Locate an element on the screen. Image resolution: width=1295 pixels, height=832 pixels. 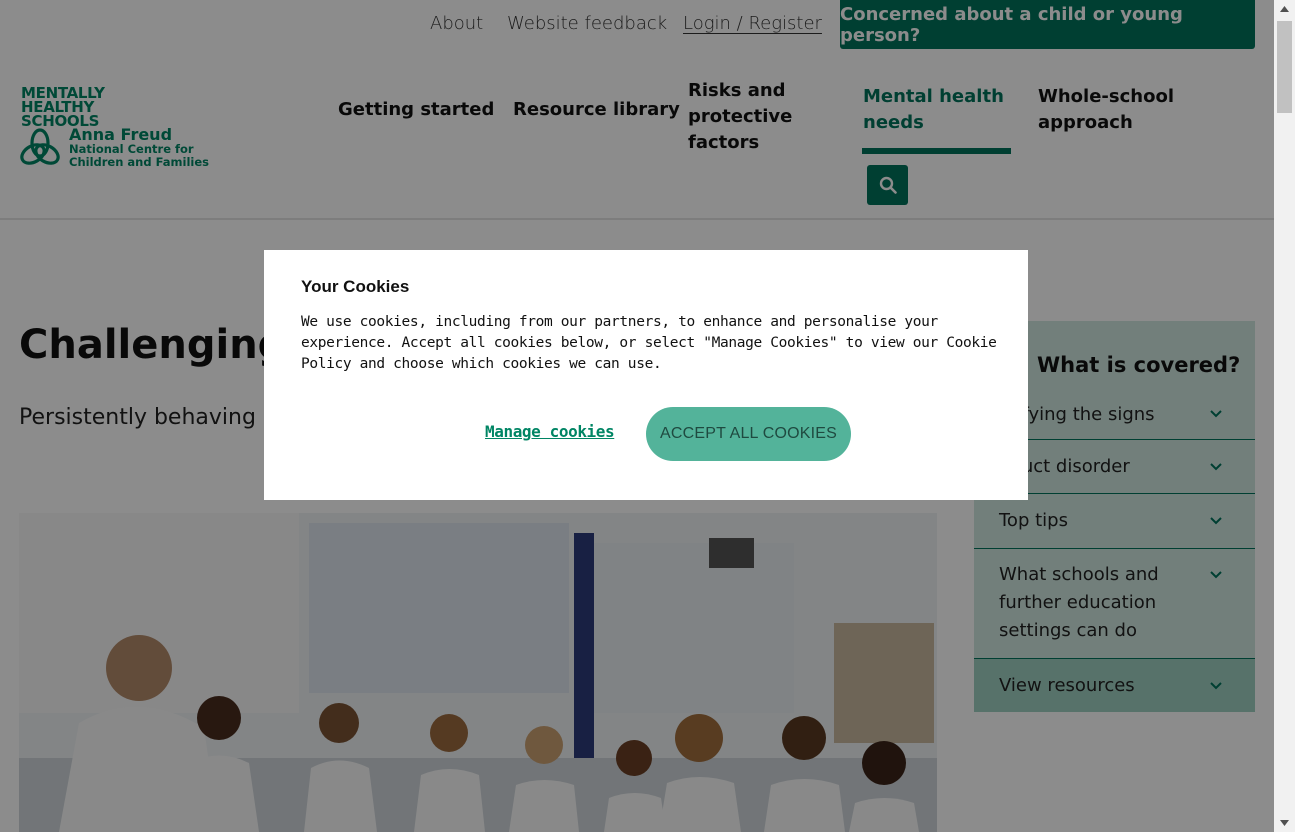
vertical-scrollbar is located at coordinates (1284, 416).